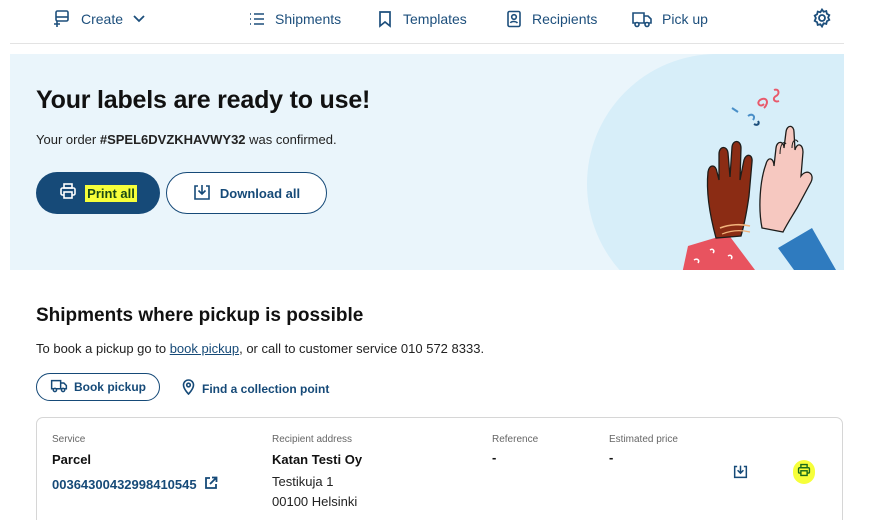 The width and height of the screenshot is (872, 520). Describe the element at coordinates (72, 459) in the screenshot. I see `service-value: Parcel` at that location.